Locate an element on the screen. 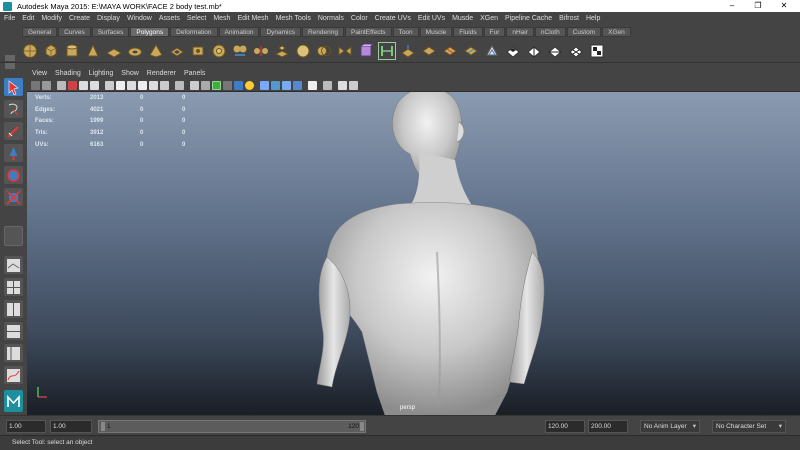 The width and height of the screenshot is (800, 450). tab-deformation: Deformation is located at coordinates (194, 32).